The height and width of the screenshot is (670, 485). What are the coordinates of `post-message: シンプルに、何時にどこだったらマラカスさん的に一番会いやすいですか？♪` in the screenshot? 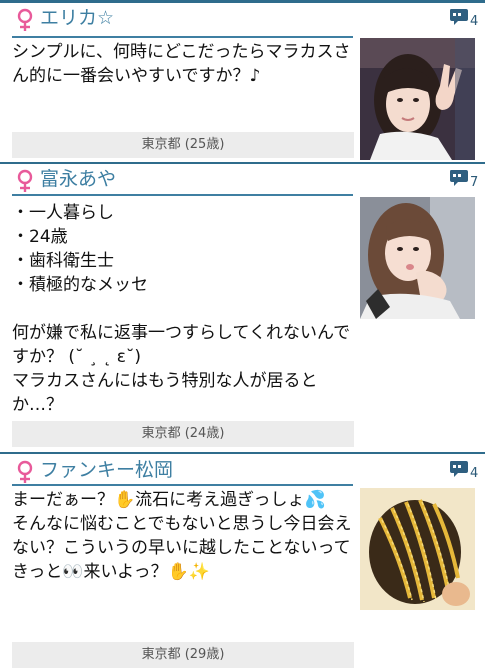 It's located at (181, 64).